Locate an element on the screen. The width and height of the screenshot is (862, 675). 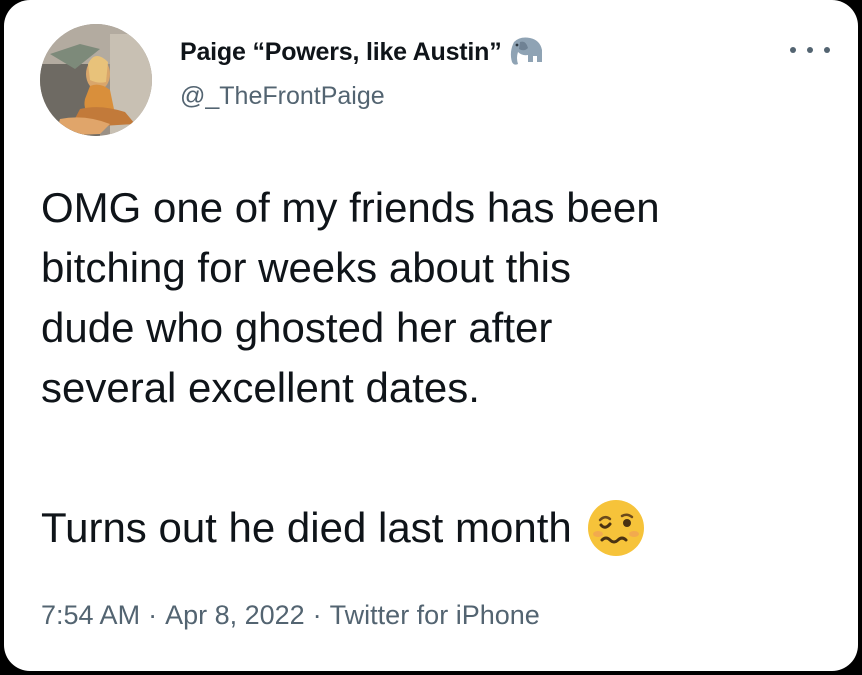
tweet-text-line: dude who ghosted her after is located at coordinates (297, 327).